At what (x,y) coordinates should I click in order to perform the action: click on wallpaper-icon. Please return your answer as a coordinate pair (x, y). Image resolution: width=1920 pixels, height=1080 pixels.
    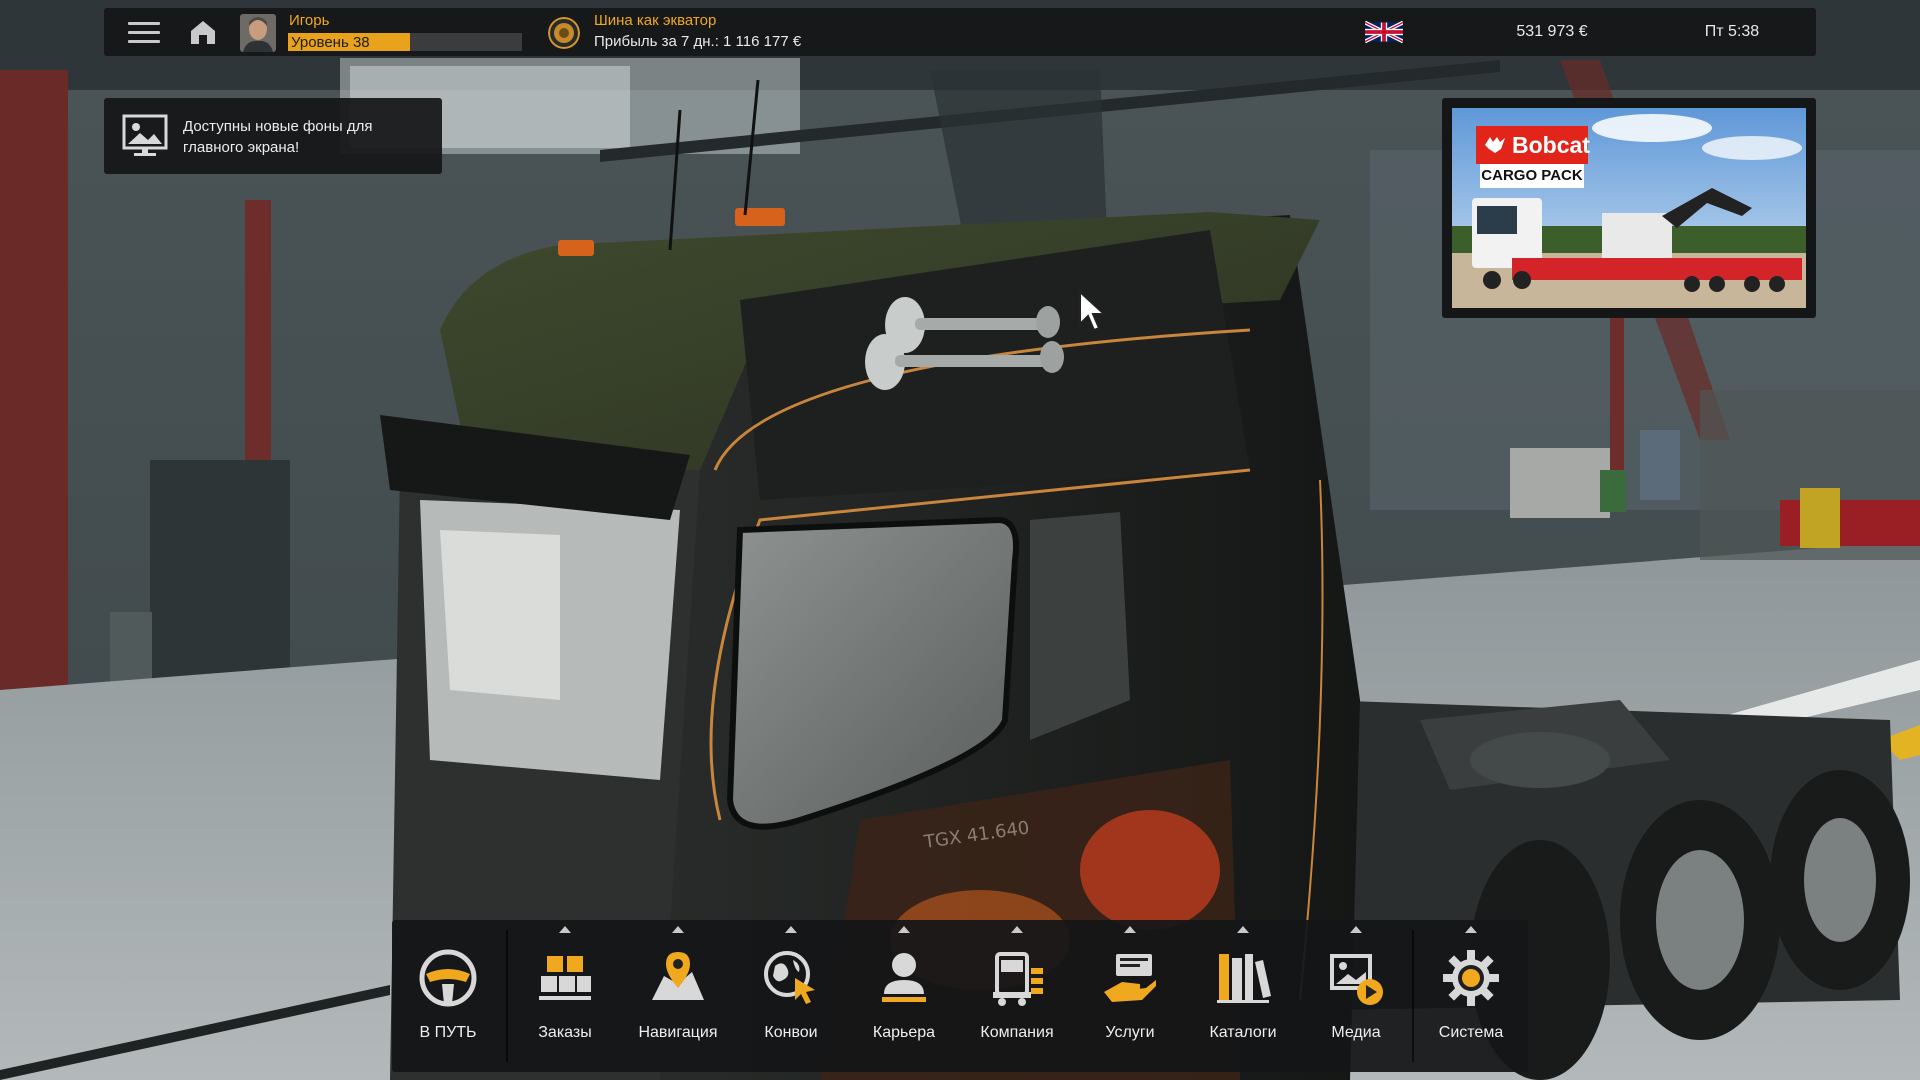
    Looking at the image, I should click on (145, 135).